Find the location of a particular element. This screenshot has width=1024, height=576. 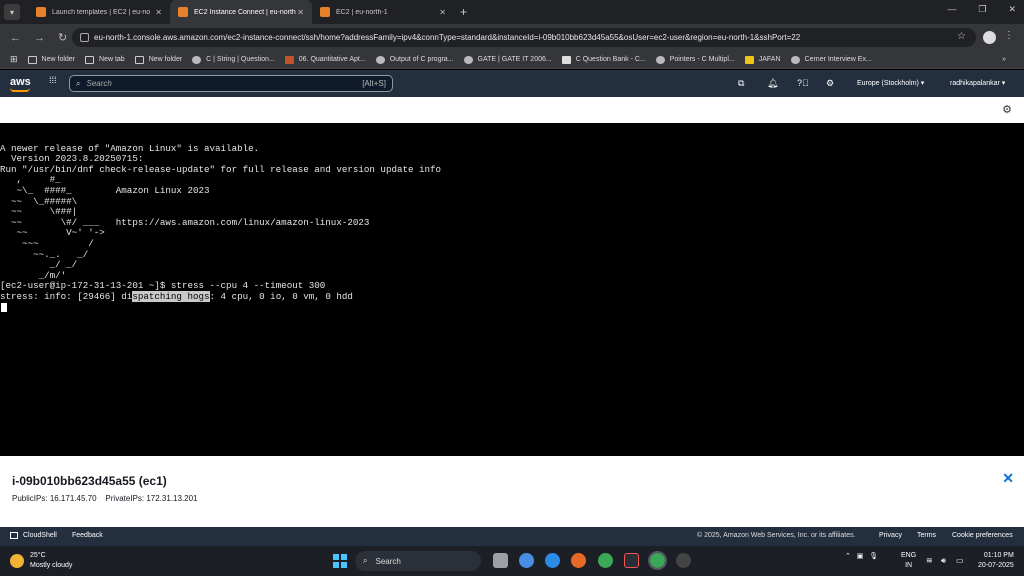

new-tab-button: + is located at coordinates (463, 12).